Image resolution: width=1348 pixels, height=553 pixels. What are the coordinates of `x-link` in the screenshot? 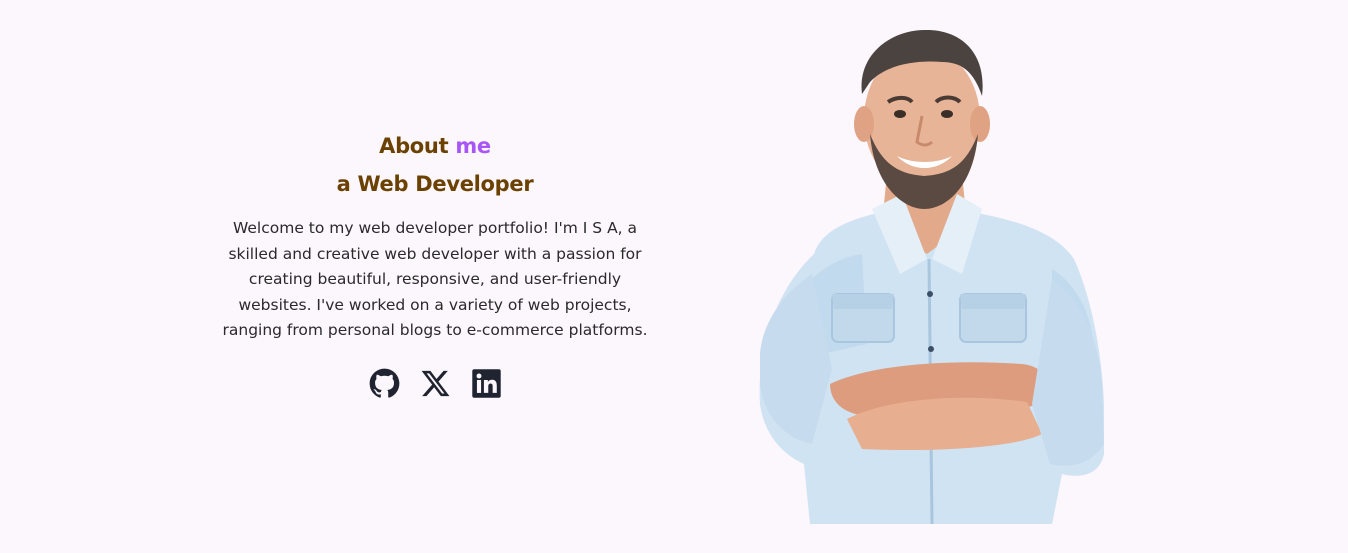 It's located at (435, 383).